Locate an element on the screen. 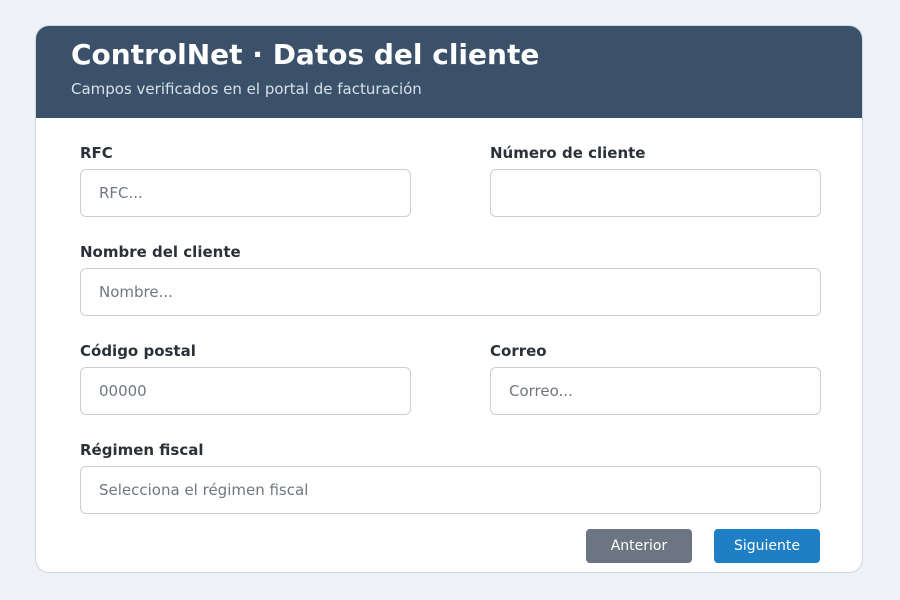 The height and width of the screenshot is (600, 900). client-name-input is located at coordinates (450, 292).